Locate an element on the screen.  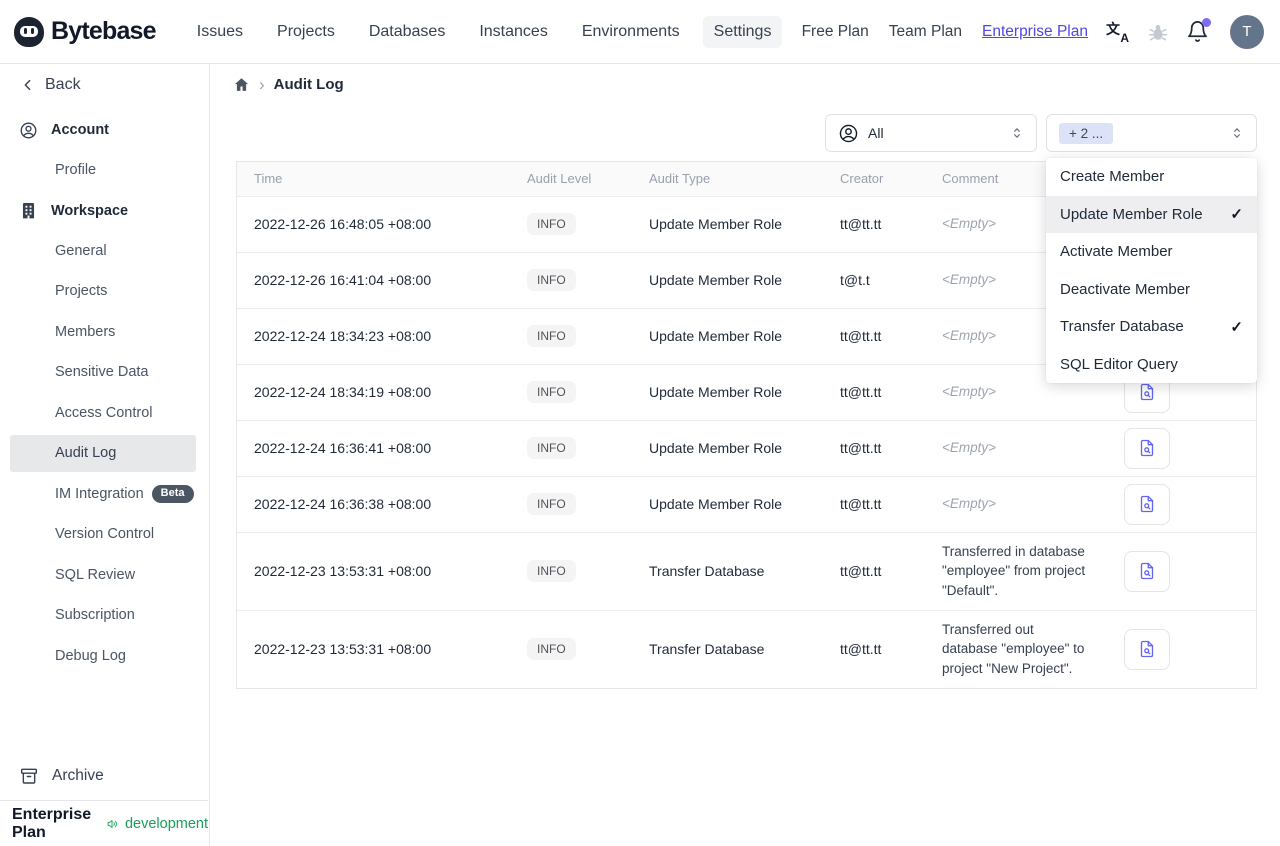
column-header-audit-level: Audit Level is located at coordinates (588, 179).